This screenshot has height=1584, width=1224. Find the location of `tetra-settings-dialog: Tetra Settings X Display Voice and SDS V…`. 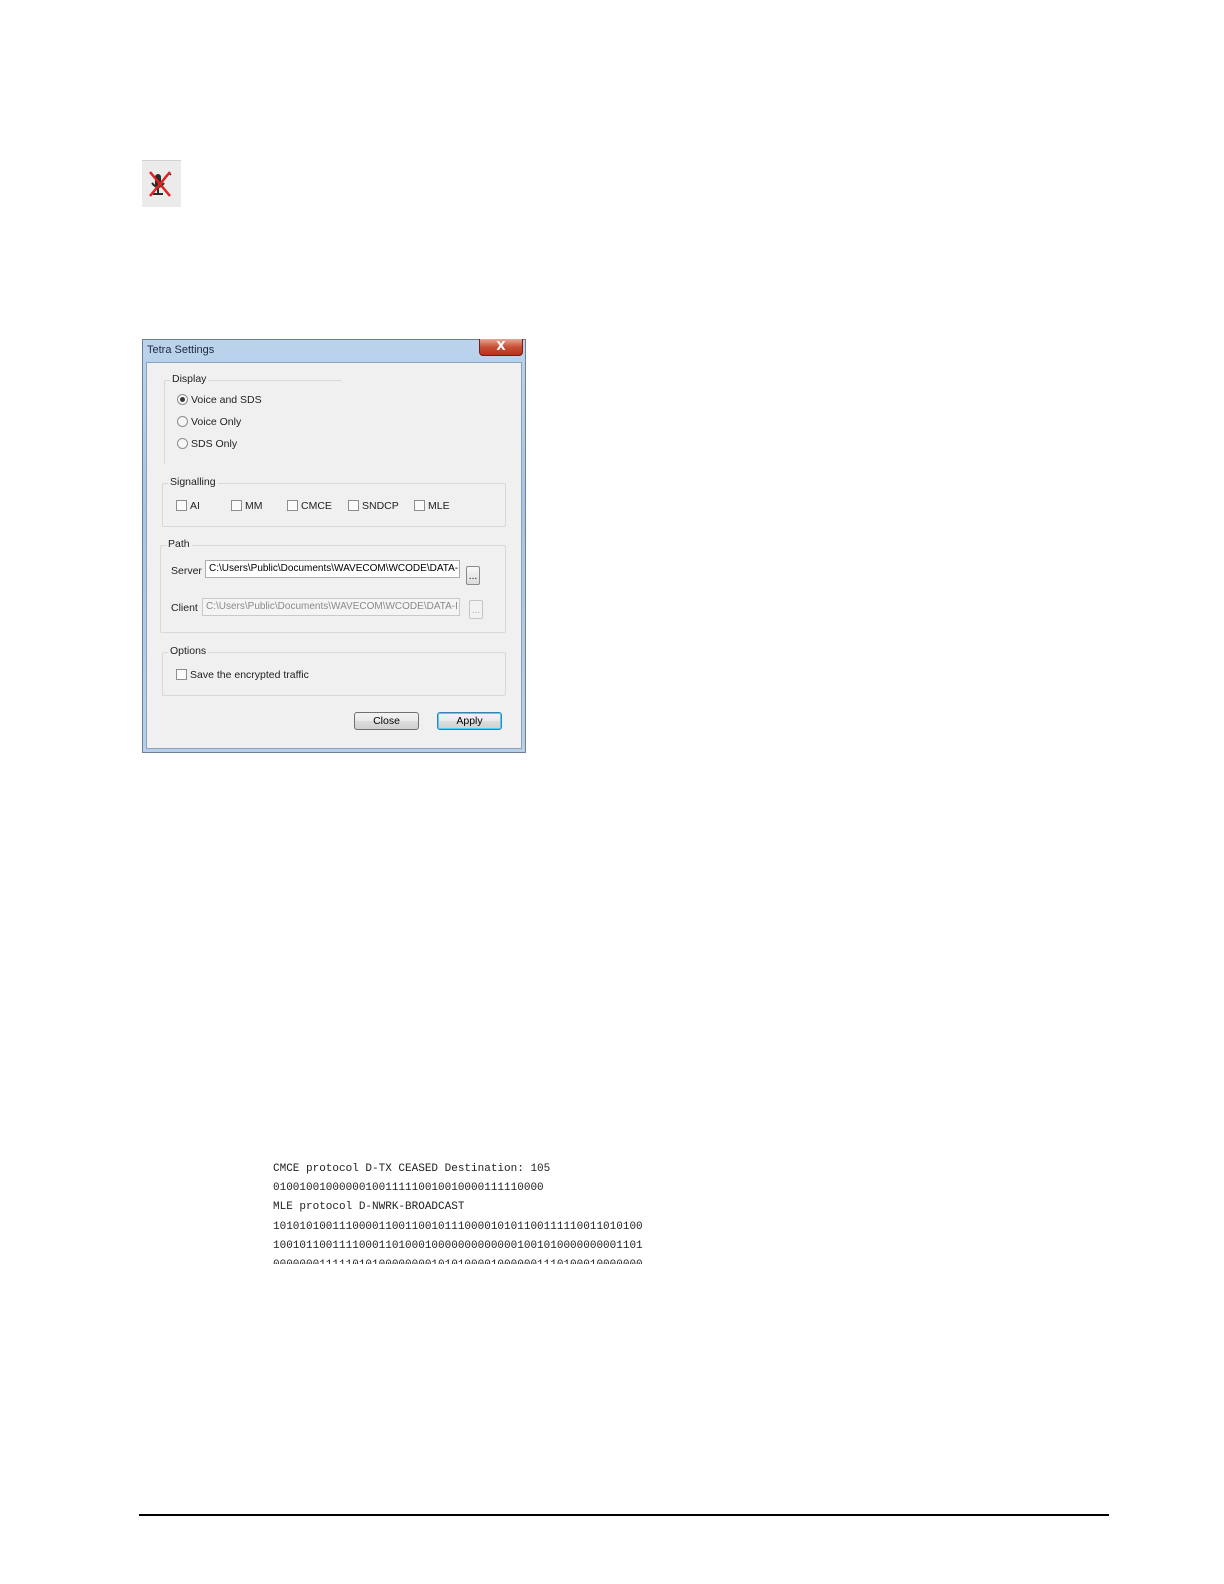

tetra-settings-dialog: Tetra Settings X Display Voice and SDS V… is located at coordinates (334, 546).